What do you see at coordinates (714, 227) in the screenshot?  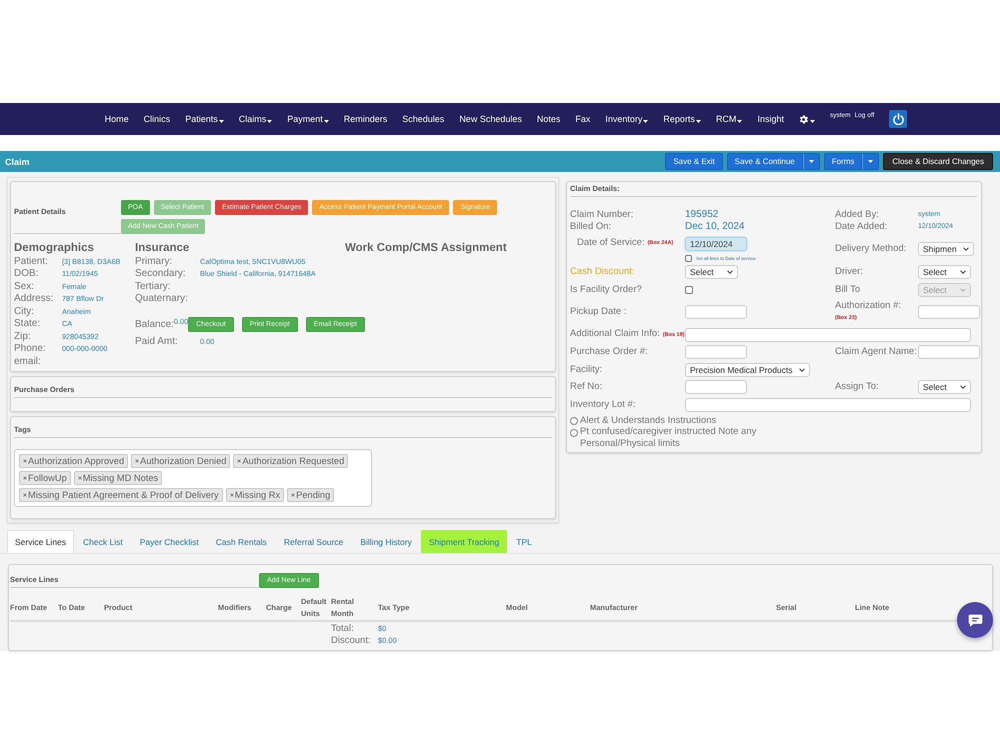 I see `field-value: Dec 10, 2024` at bounding box center [714, 227].